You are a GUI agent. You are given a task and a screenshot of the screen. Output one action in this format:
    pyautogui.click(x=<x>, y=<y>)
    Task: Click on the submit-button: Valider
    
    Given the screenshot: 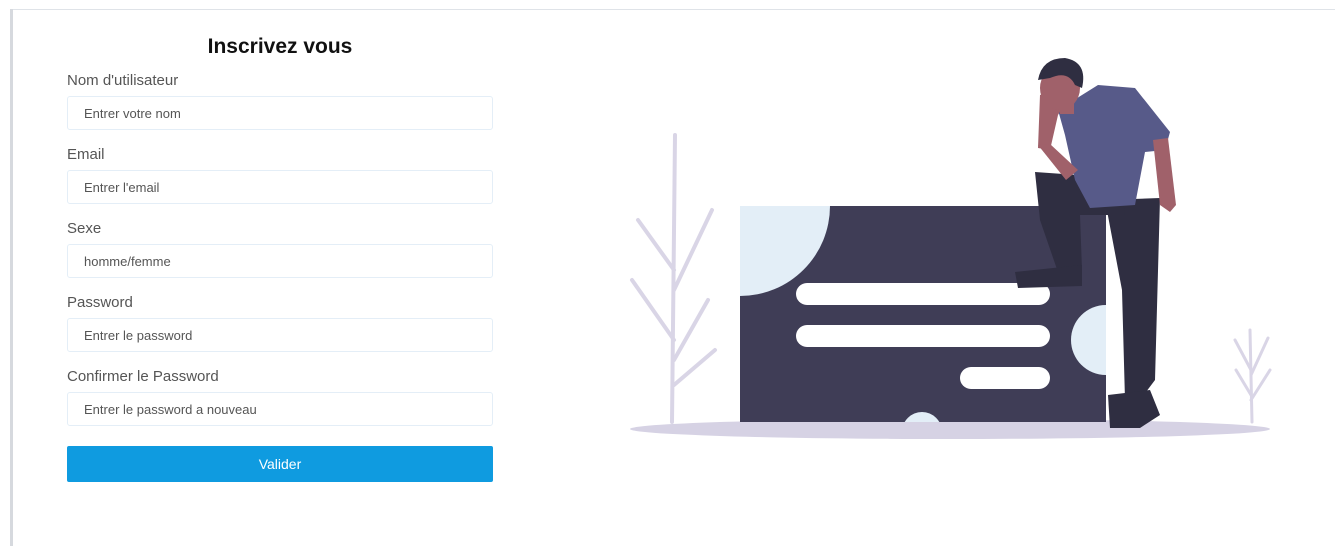 What is the action you would take?
    pyautogui.click(x=280, y=464)
    